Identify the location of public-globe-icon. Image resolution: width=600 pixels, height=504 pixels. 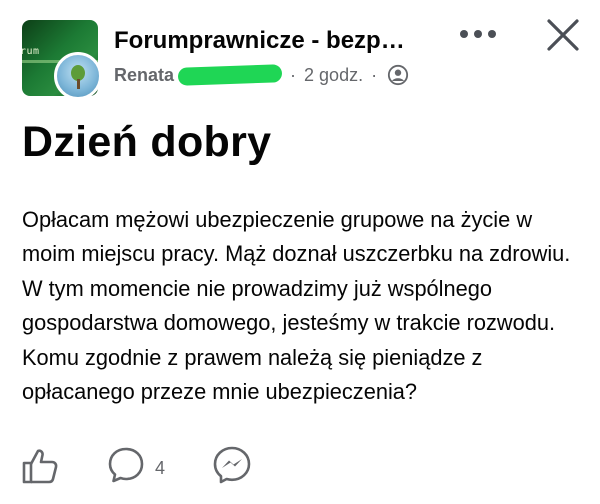
(398, 75).